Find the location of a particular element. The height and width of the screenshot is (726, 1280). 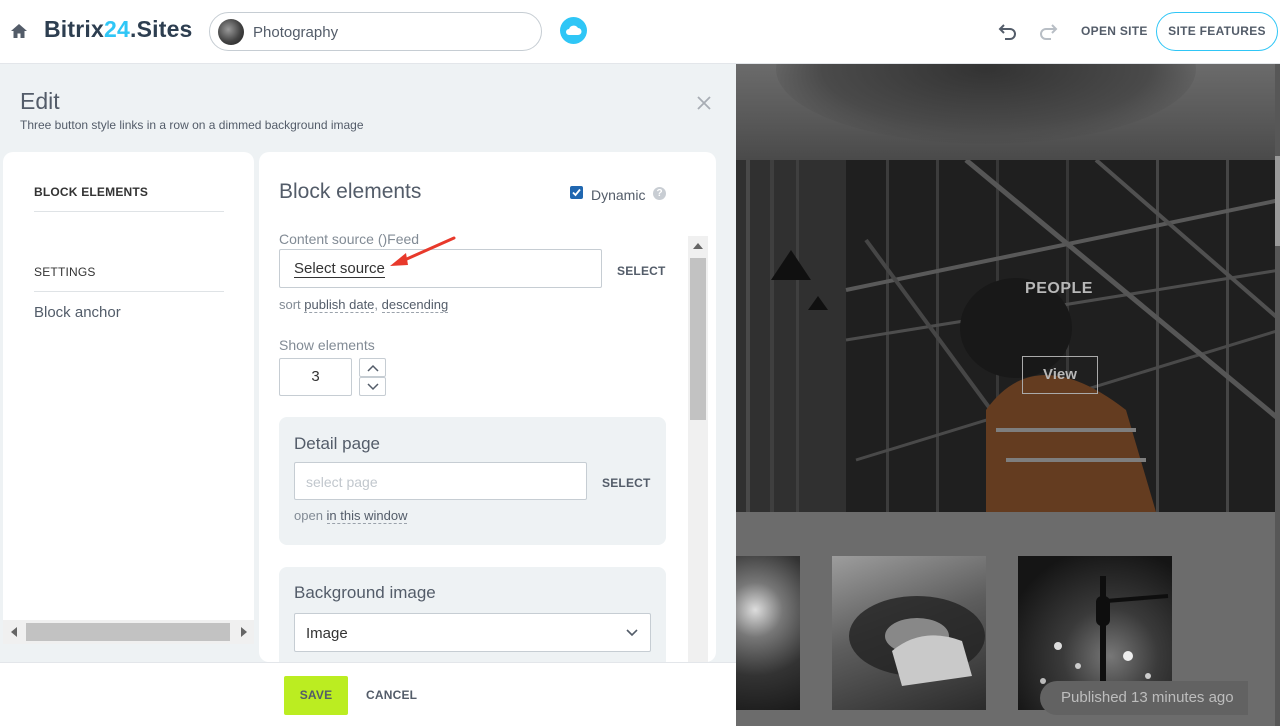

show-elements-label: Show elements is located at coordinates (327, 345).